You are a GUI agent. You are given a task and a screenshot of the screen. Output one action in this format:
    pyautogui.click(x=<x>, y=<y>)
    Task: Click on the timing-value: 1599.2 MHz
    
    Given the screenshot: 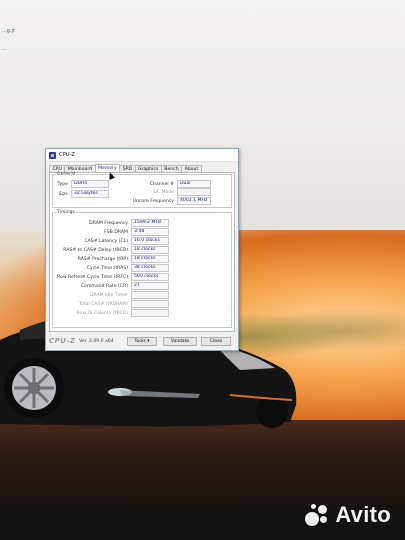 What is the action you would take?
    pyautogui.click(x=150, y=223)
    